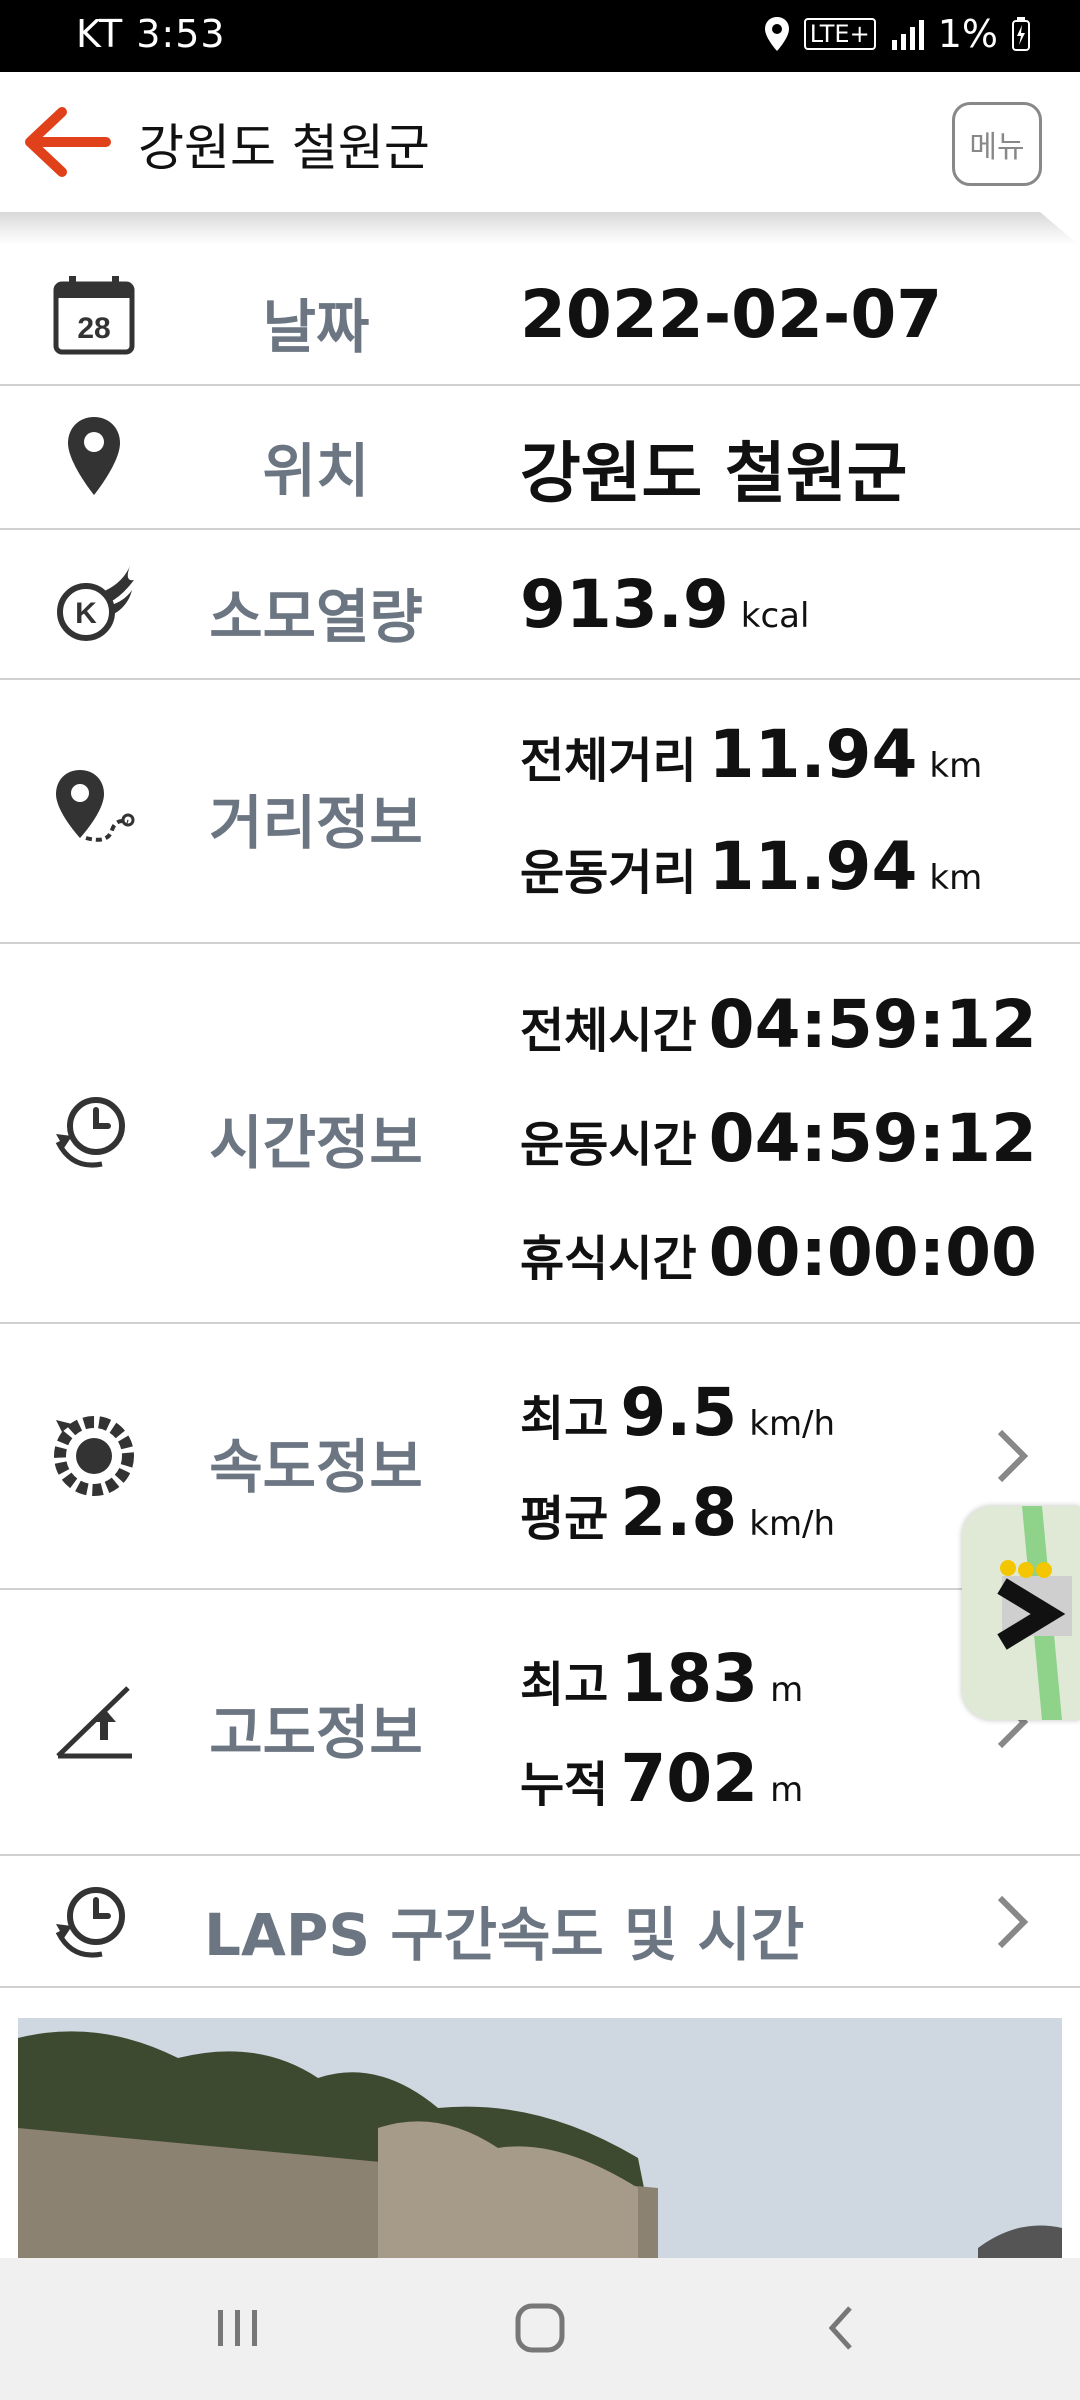 The width and height of the screenshot is (1080, 2400). What do you see at coordinates (608, 873) in the screenshot?
I see `moving-distance-label: 운동거리` at bounding box center [608, 873].